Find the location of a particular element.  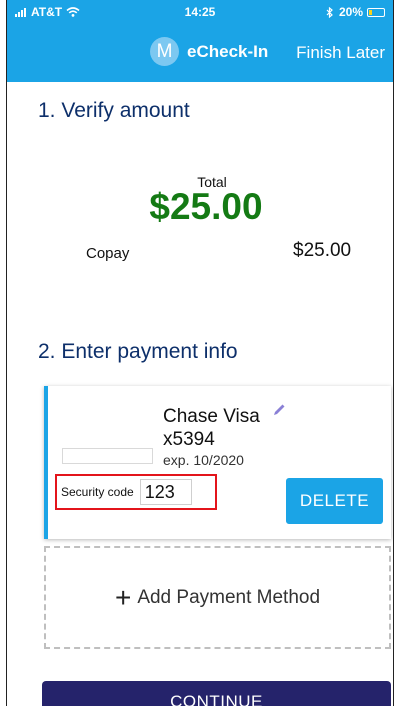

battery-percent: 20% is located at coordinates (350, 12).